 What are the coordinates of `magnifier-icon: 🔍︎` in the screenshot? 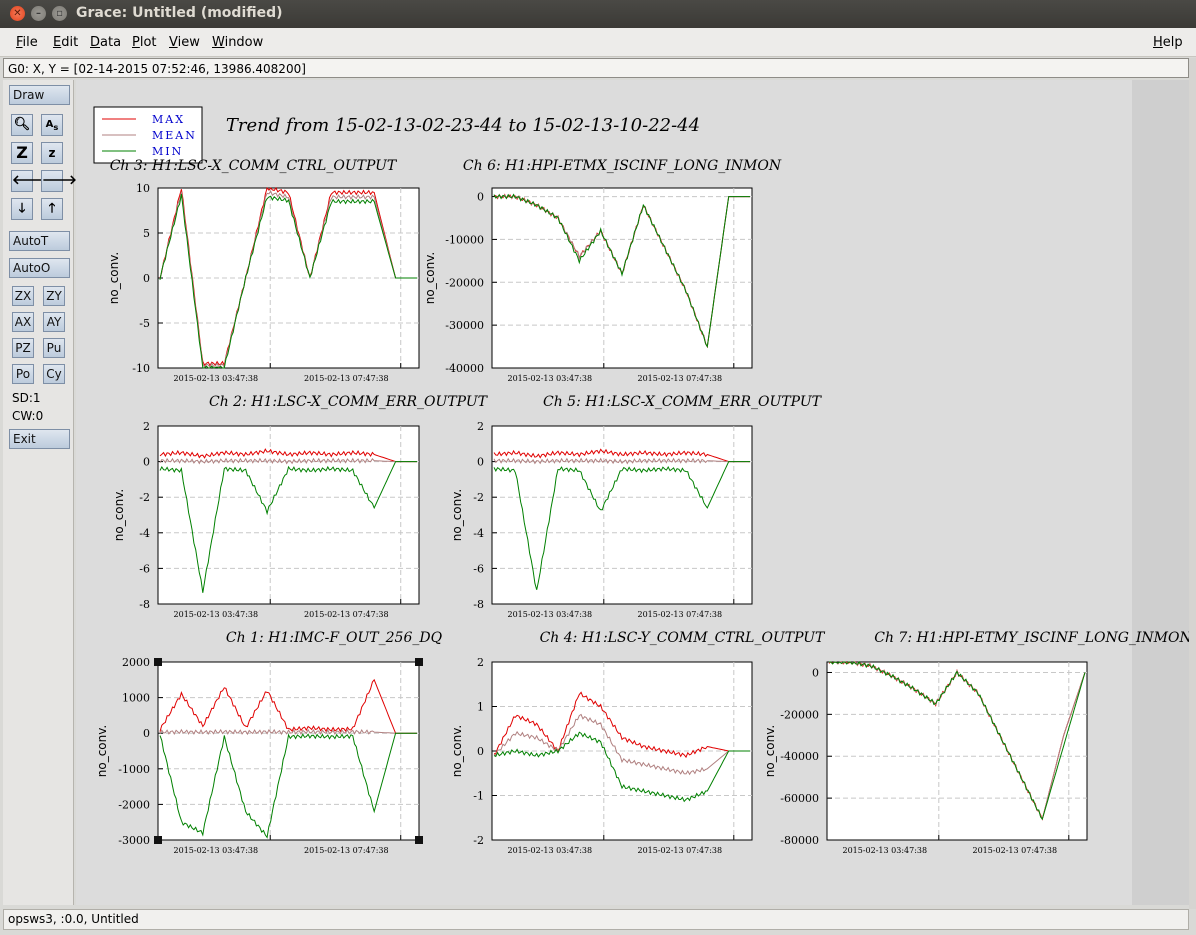 It's located at (22, 124).